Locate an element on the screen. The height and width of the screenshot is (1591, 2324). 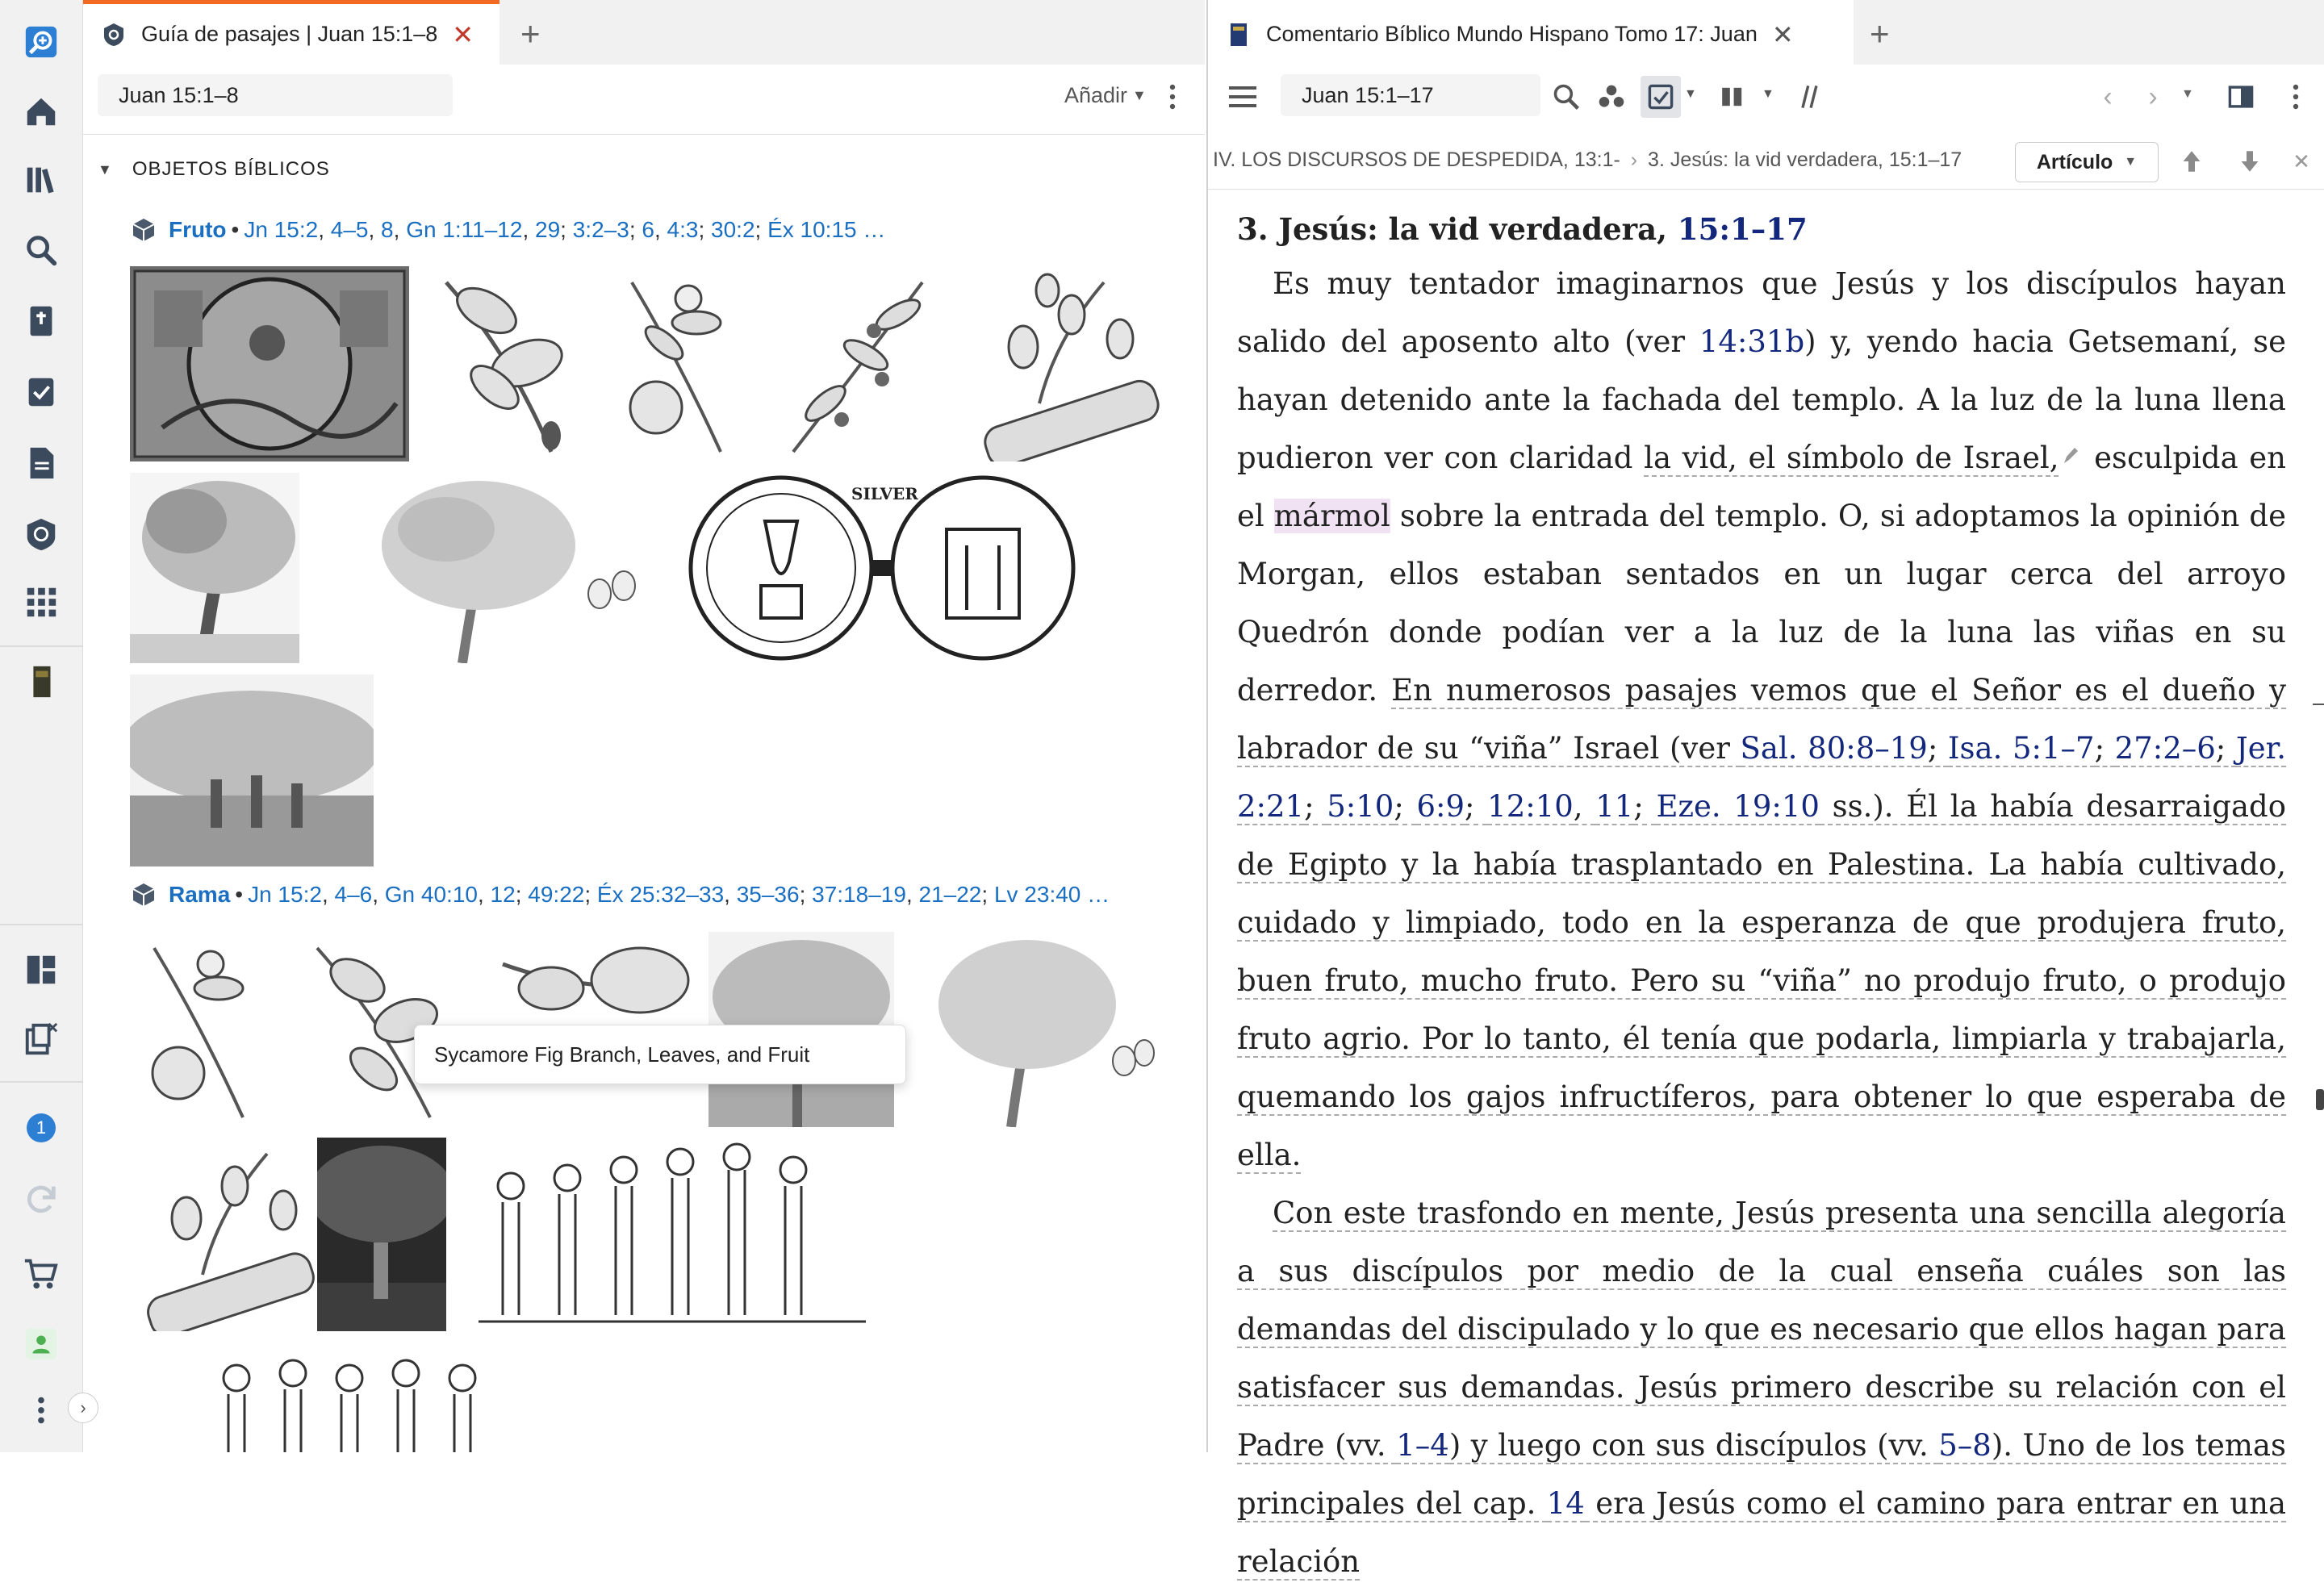
verse-link: 4–6 is located at coordinates (354, 894).